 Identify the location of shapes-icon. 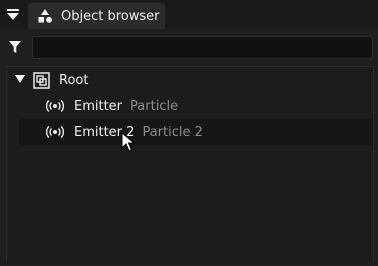
(45, 16).